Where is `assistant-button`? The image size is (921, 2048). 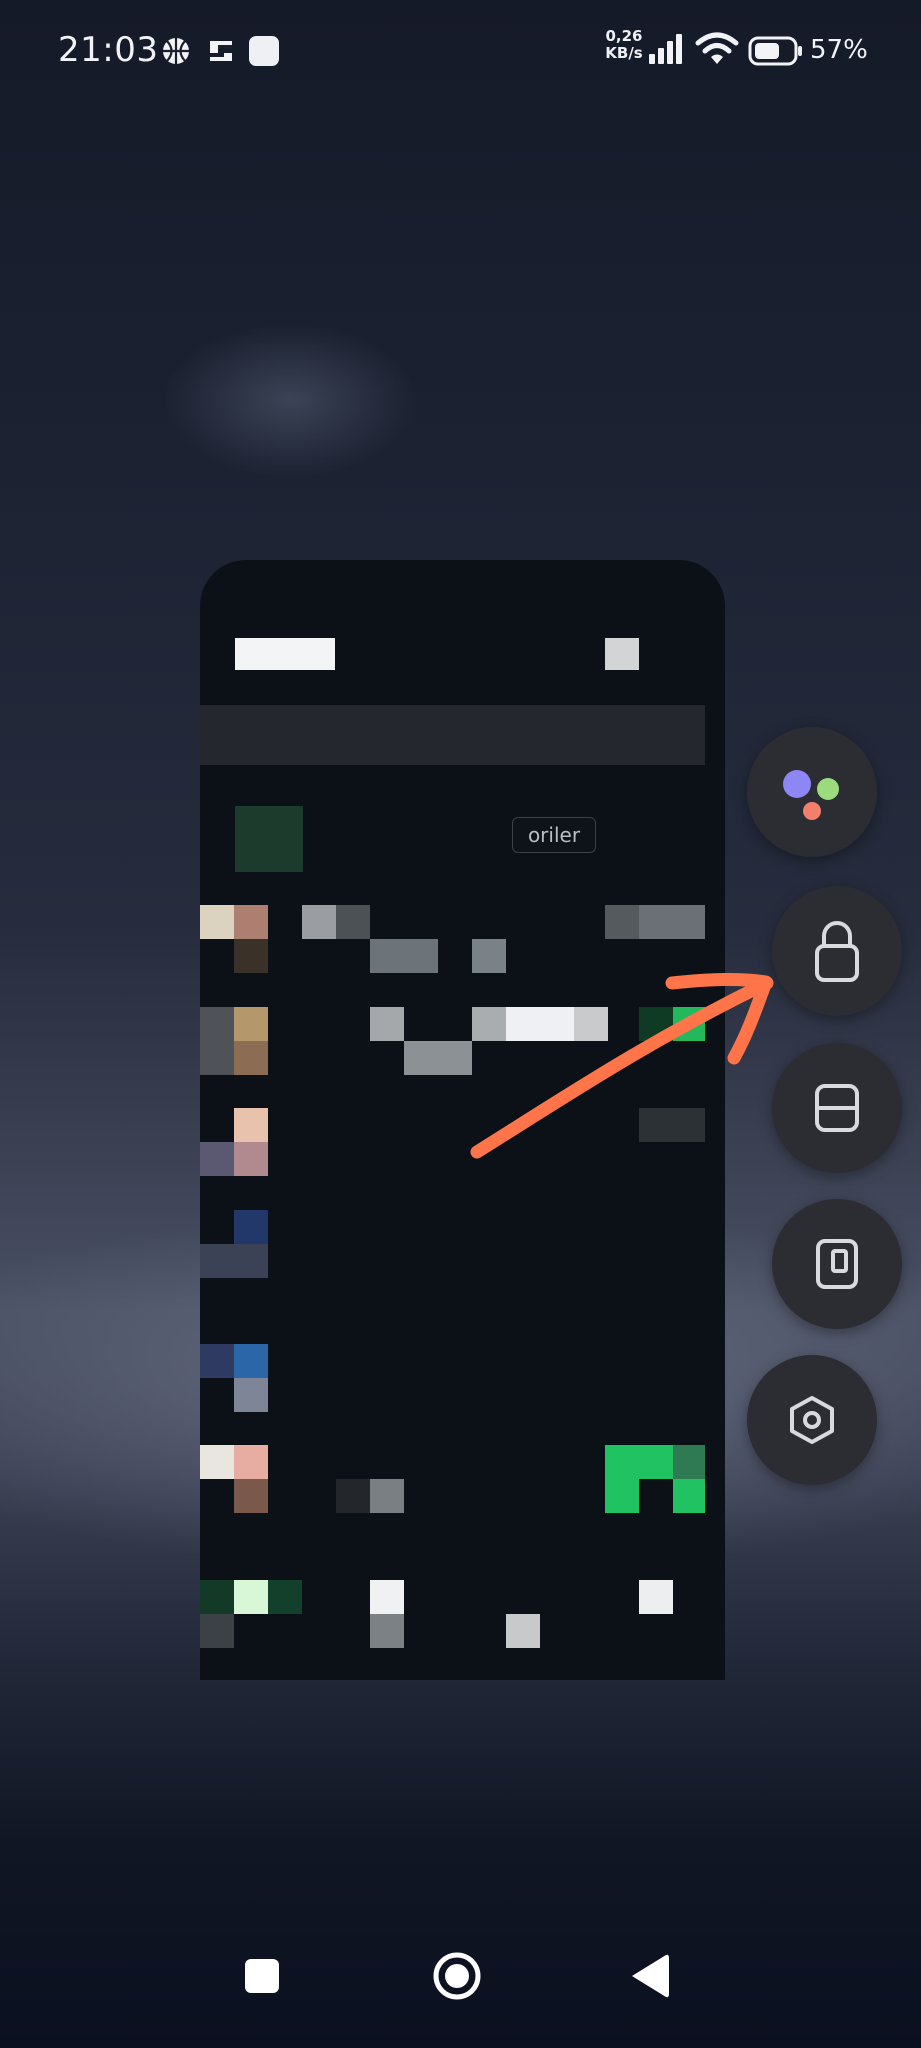
assistant-button is located at coordinates (812, 792).